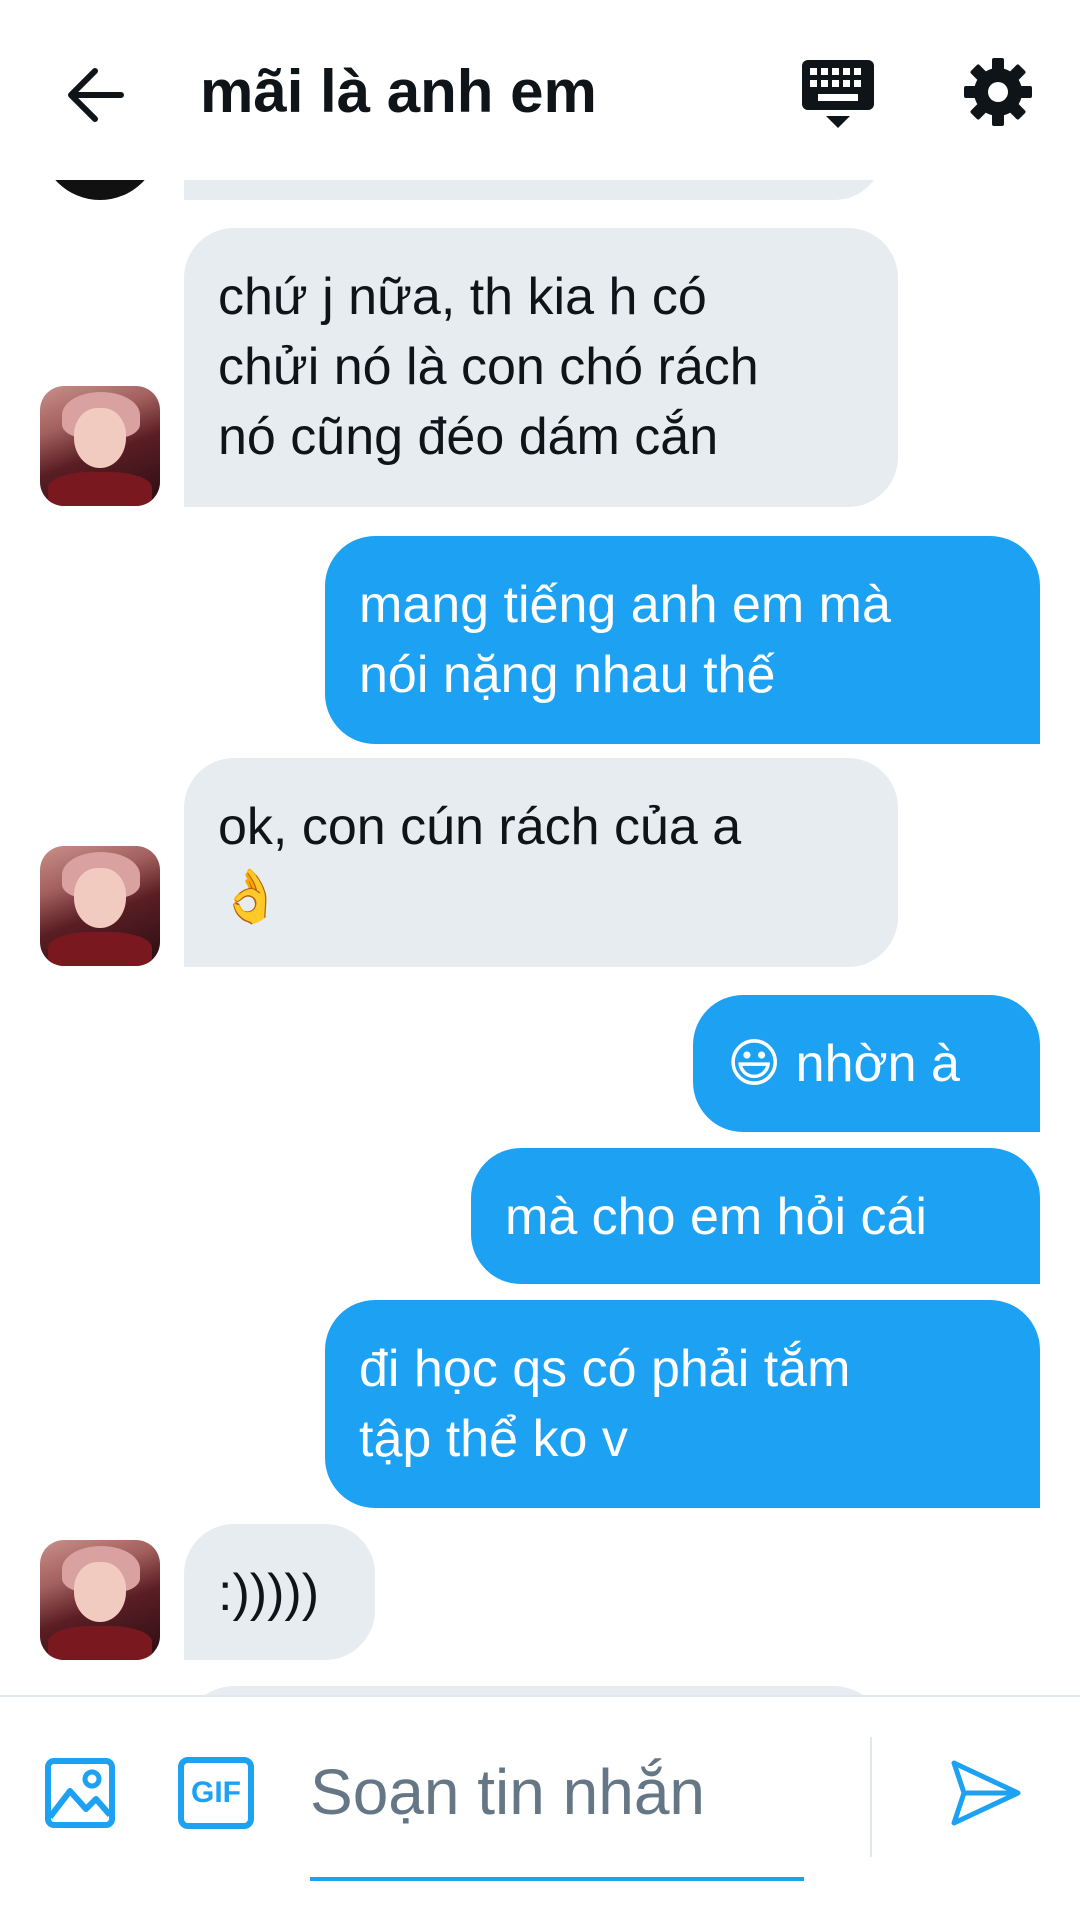 The image size is (1080, 1911). I want to click on send-icon, so click(986, 1793).